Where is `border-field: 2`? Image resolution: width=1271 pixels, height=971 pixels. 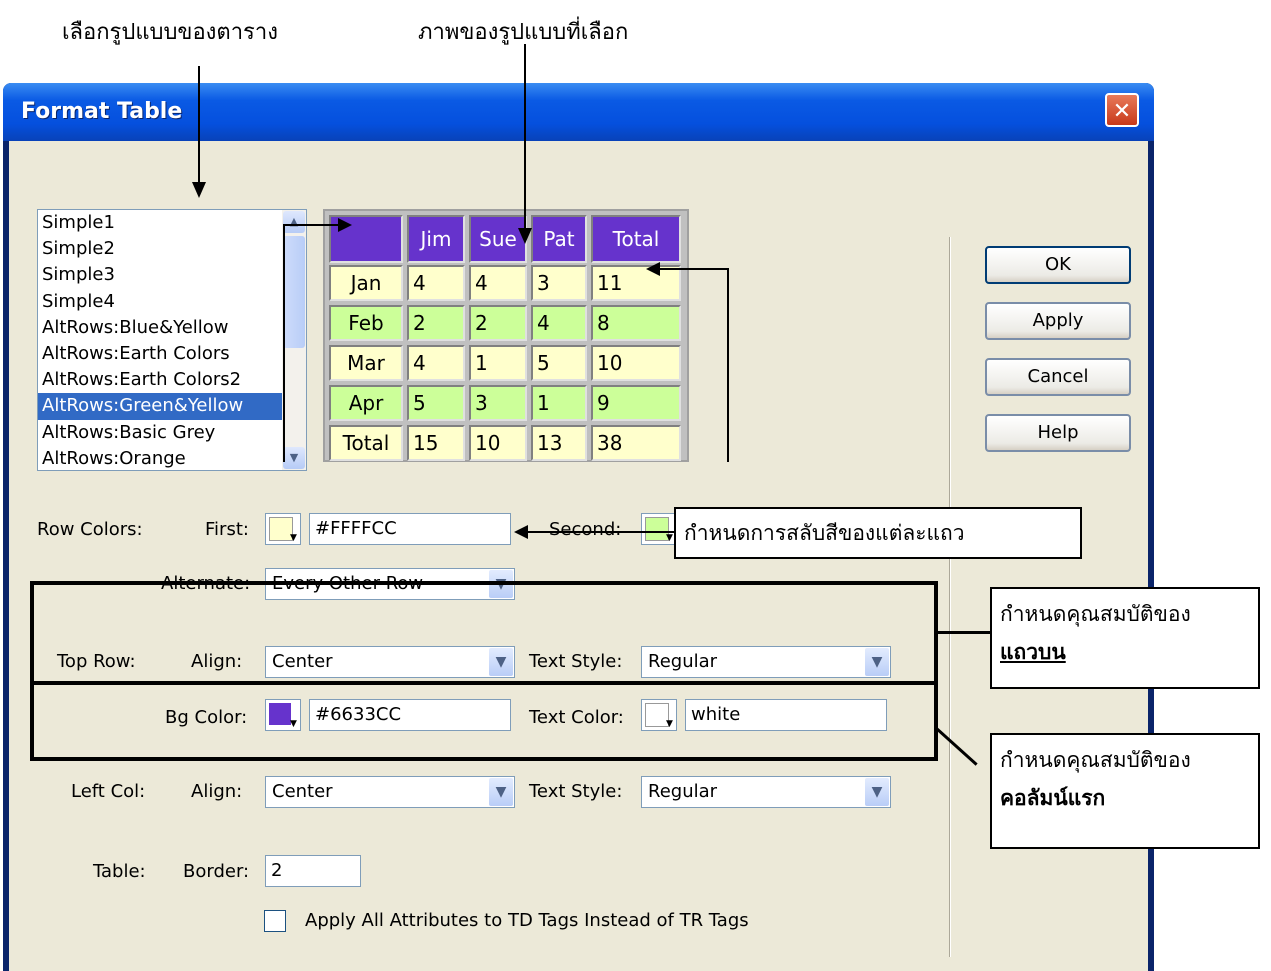
border-field: 2 is located at coordinates (313, 871).